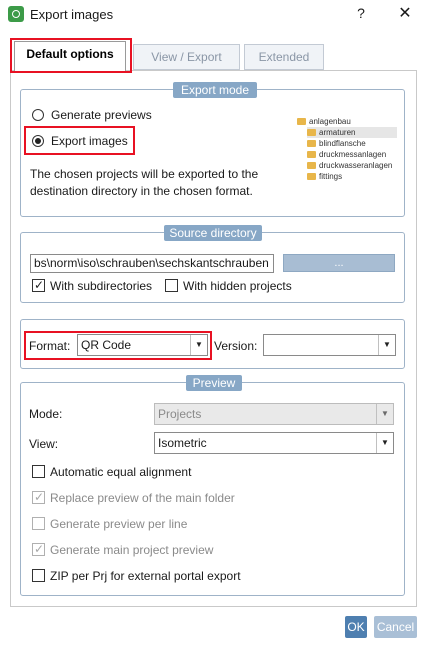 Image resolution: width=428 pixels, height=649 pixels. Describe the element at coordinates (186, 57) in the screenshot. I see `tab-view-export: View / Export` at that location.